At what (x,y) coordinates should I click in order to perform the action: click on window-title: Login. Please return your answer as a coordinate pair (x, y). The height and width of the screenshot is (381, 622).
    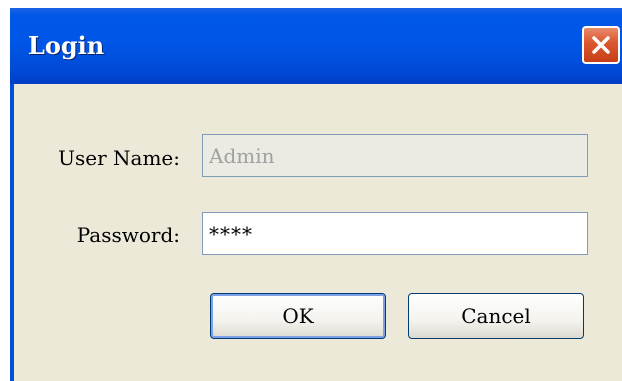
    Looking at the image, I should click on (66, 45).